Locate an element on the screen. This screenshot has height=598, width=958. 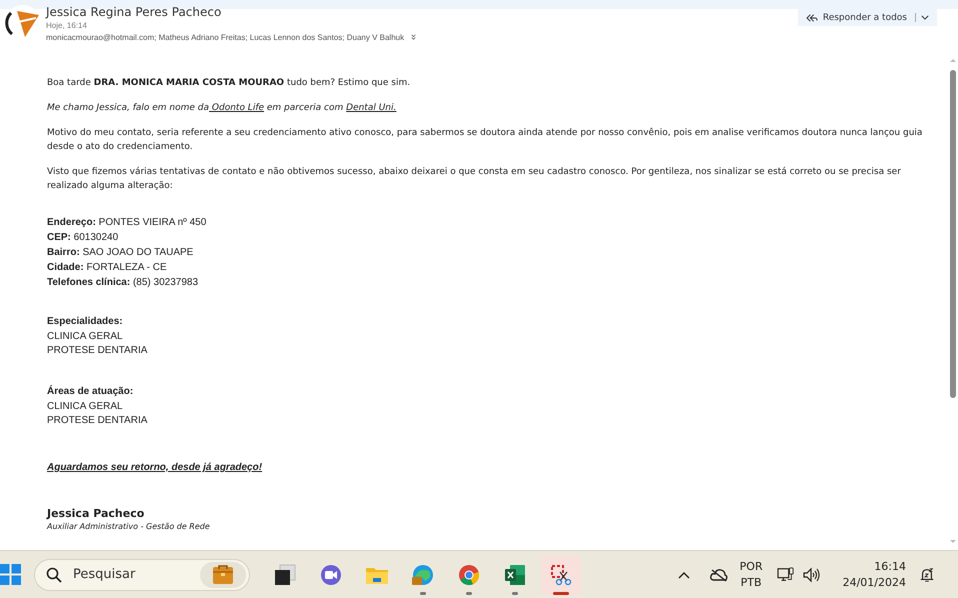
video-chat-icon is located at coordinates (331, 574).